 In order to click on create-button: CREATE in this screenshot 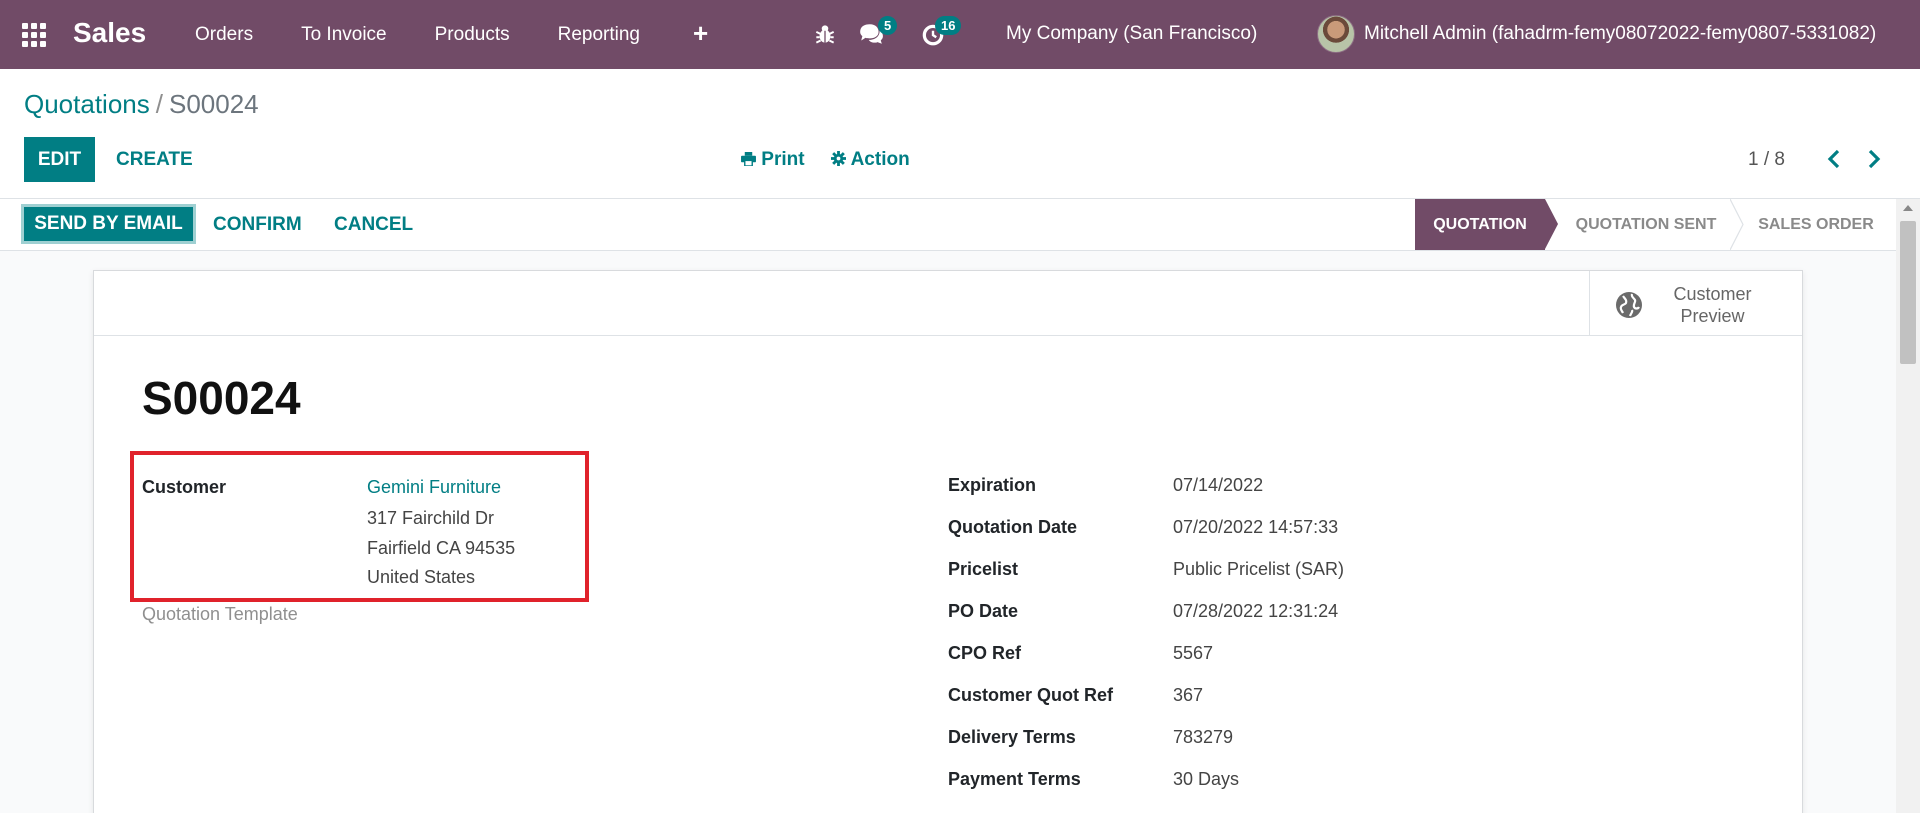, I will do `click(154, 160)`.